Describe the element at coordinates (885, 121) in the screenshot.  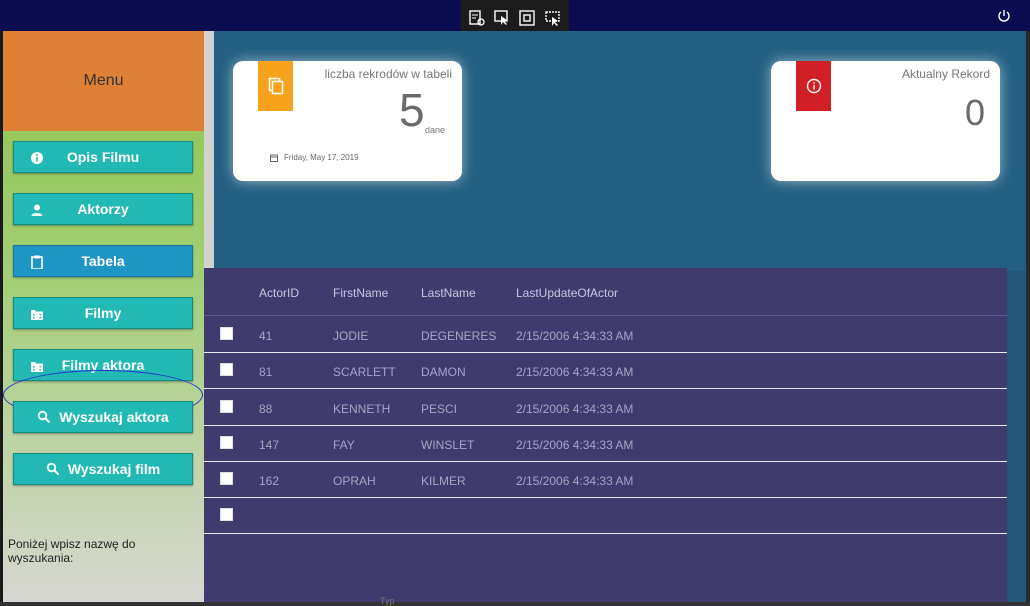
I see `current-record-card: Aktualny Rekord 0` at that location.